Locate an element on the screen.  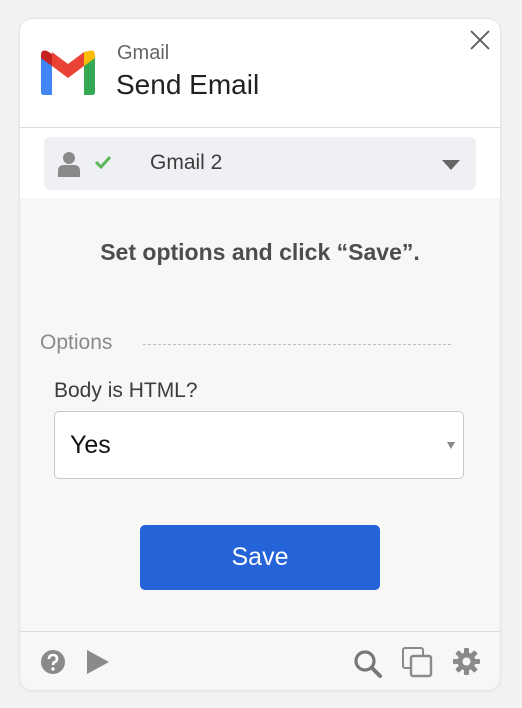
body-is-html-select: Yes is located at coordinates (259, 445).